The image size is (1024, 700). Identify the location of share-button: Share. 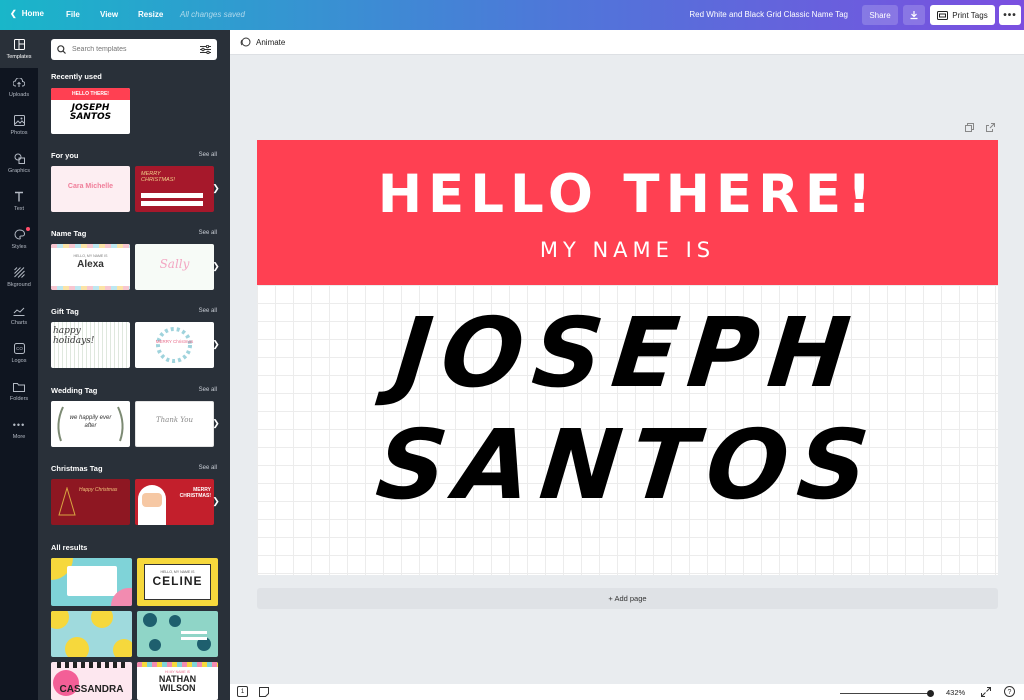
(880, 15).